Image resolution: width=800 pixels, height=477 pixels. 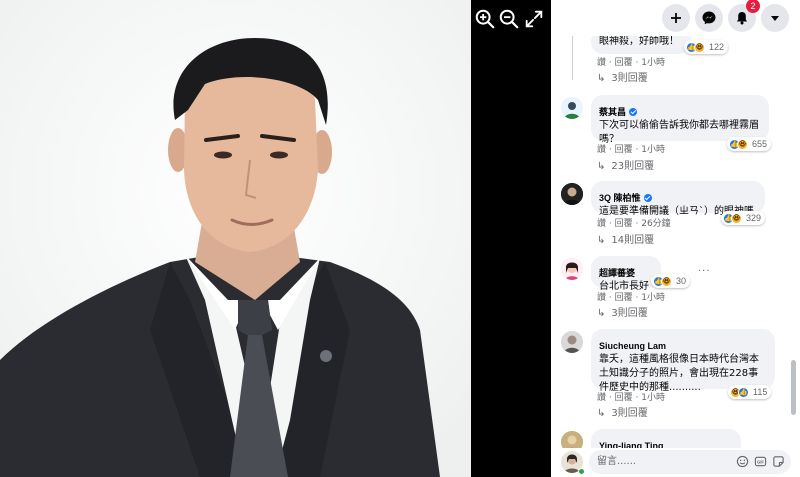 I want to click on comment-actions: 讚 · 回覆 · 26分鐘, so click(x=634, y=224).